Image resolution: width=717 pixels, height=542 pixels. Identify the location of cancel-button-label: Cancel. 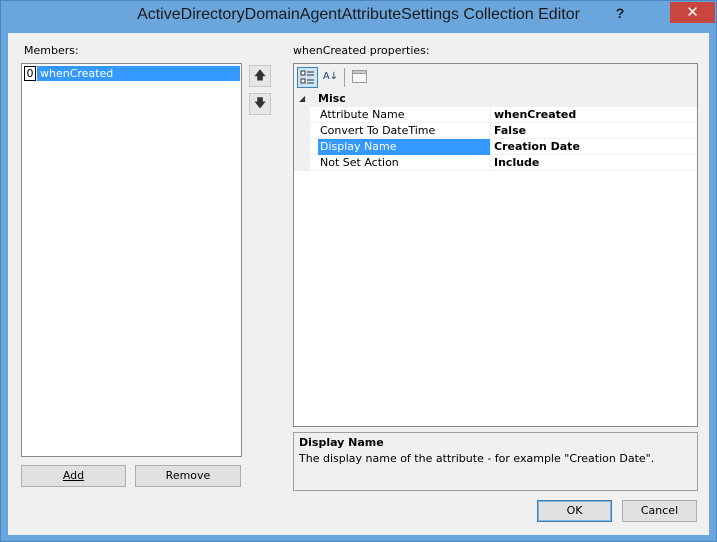
(659, 510).